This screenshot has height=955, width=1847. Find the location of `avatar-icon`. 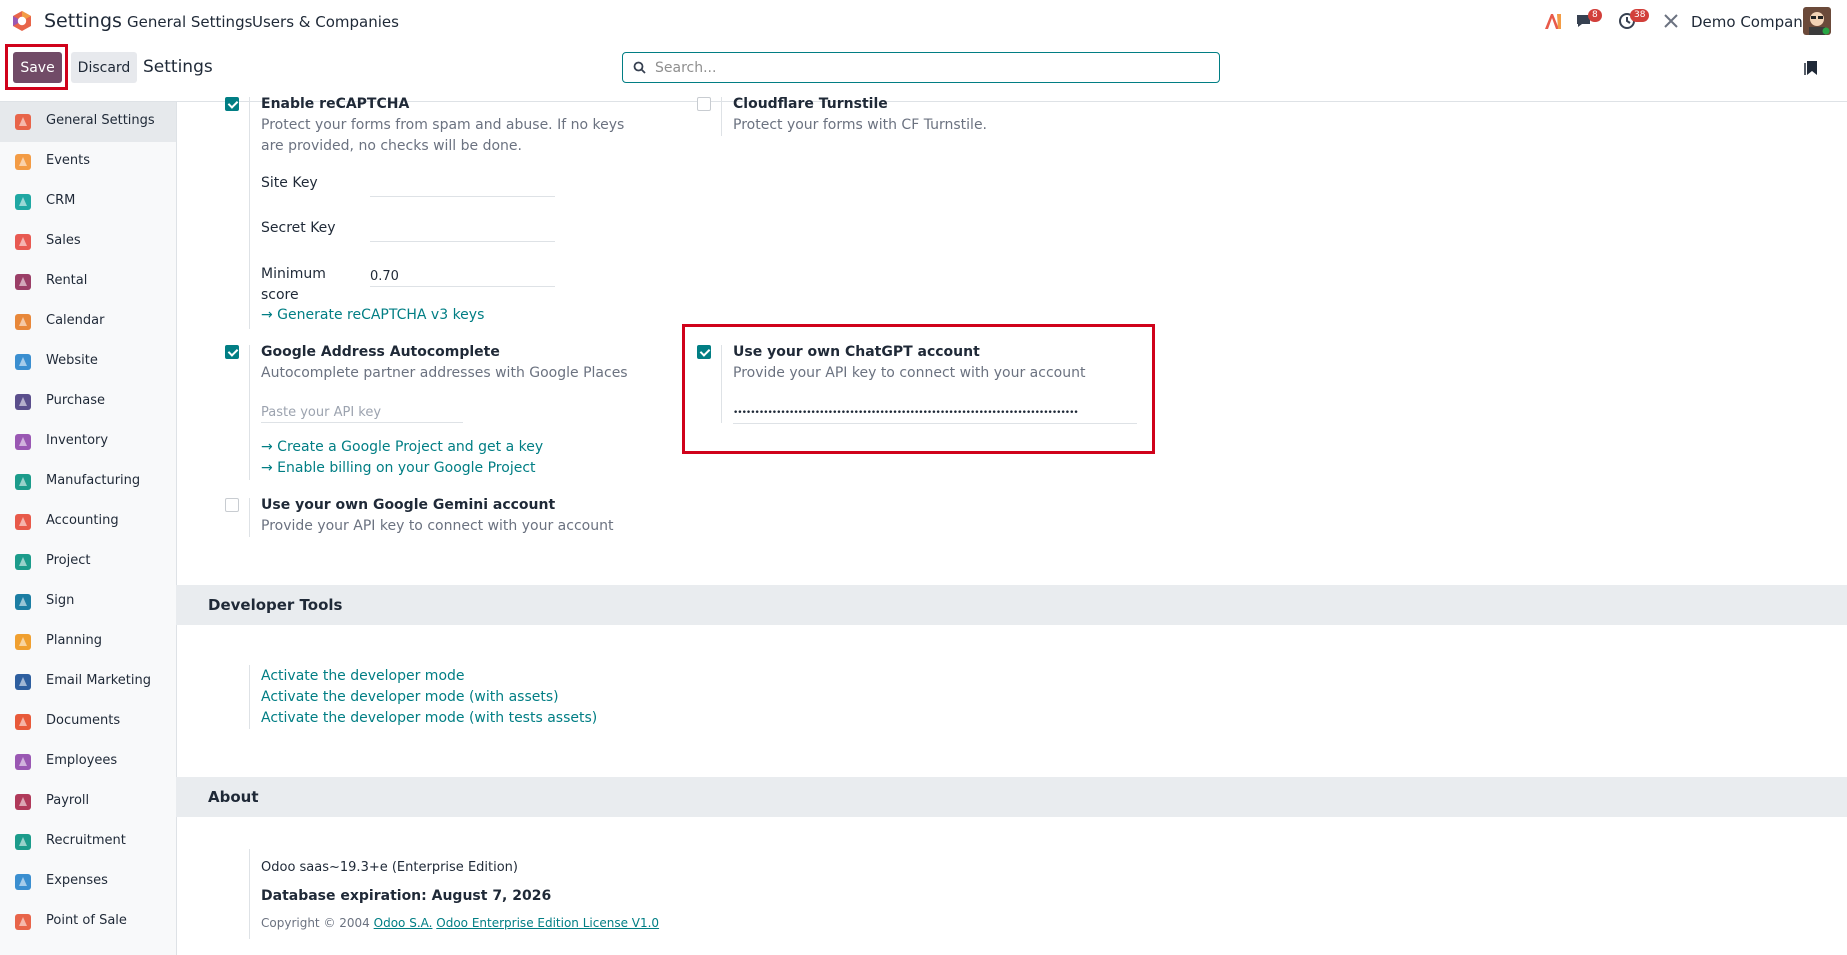

avatar-icon is located at coordinates (1817, 21).